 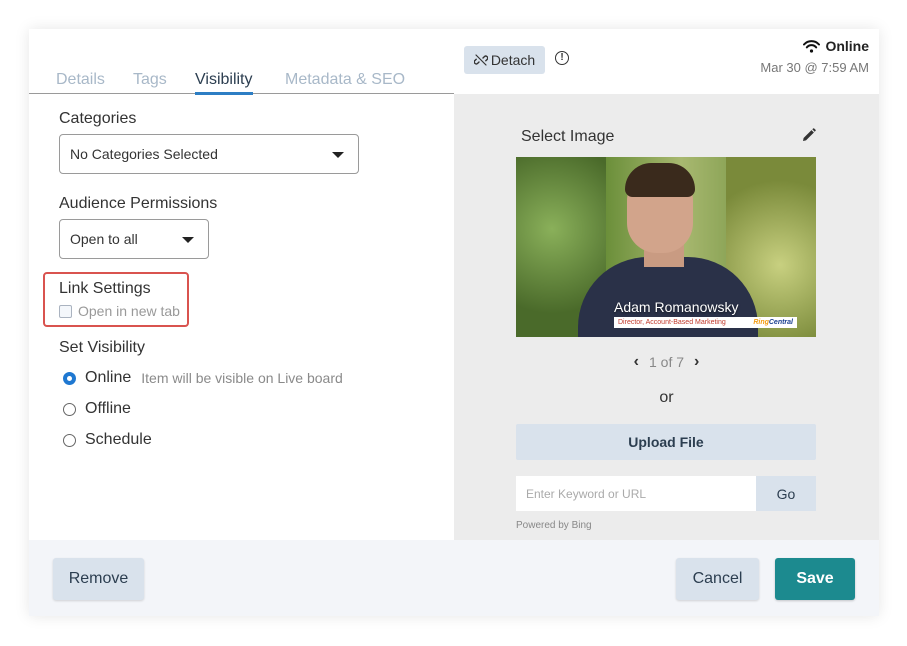 I want to click on image-pager: ‹ 1 of 7 ›, so click(x=666, y=362).